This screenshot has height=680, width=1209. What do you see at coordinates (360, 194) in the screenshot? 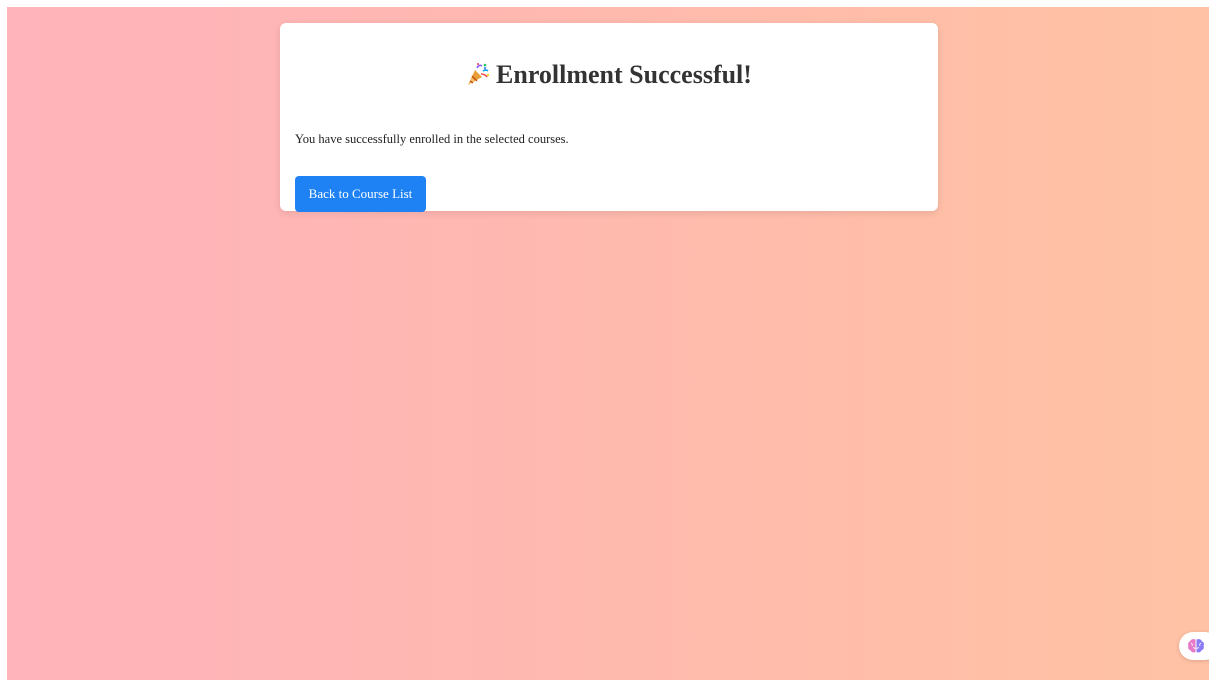
I see `back-to-course-list-button: Back to Course List` at bounding box center [360, 194].